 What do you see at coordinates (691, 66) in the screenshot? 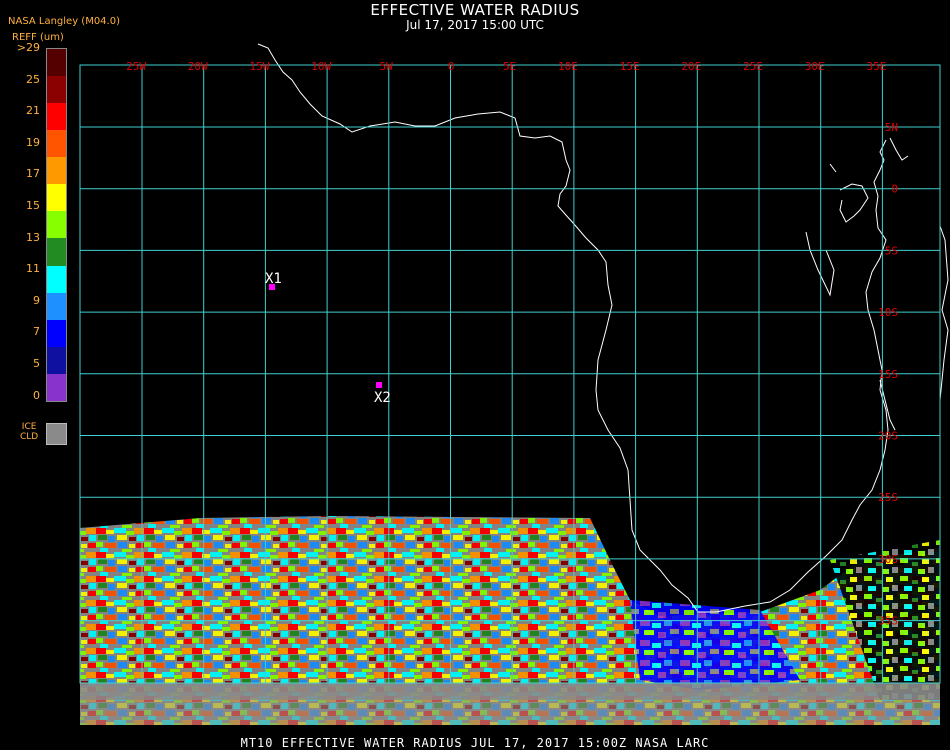
I see `lon-label: 20E` at bounding box center [691, 66].